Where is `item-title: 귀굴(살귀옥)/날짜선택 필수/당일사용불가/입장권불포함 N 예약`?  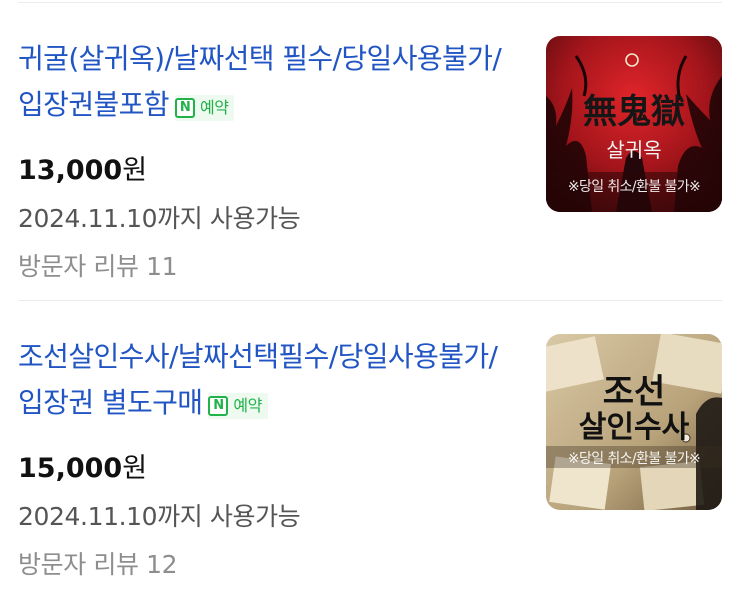 item-title: 귀굴(살귀옥)/날짜선택 필수/당일사용불가/입장권불포함 N 예약 is located at coordinates (268, 82).